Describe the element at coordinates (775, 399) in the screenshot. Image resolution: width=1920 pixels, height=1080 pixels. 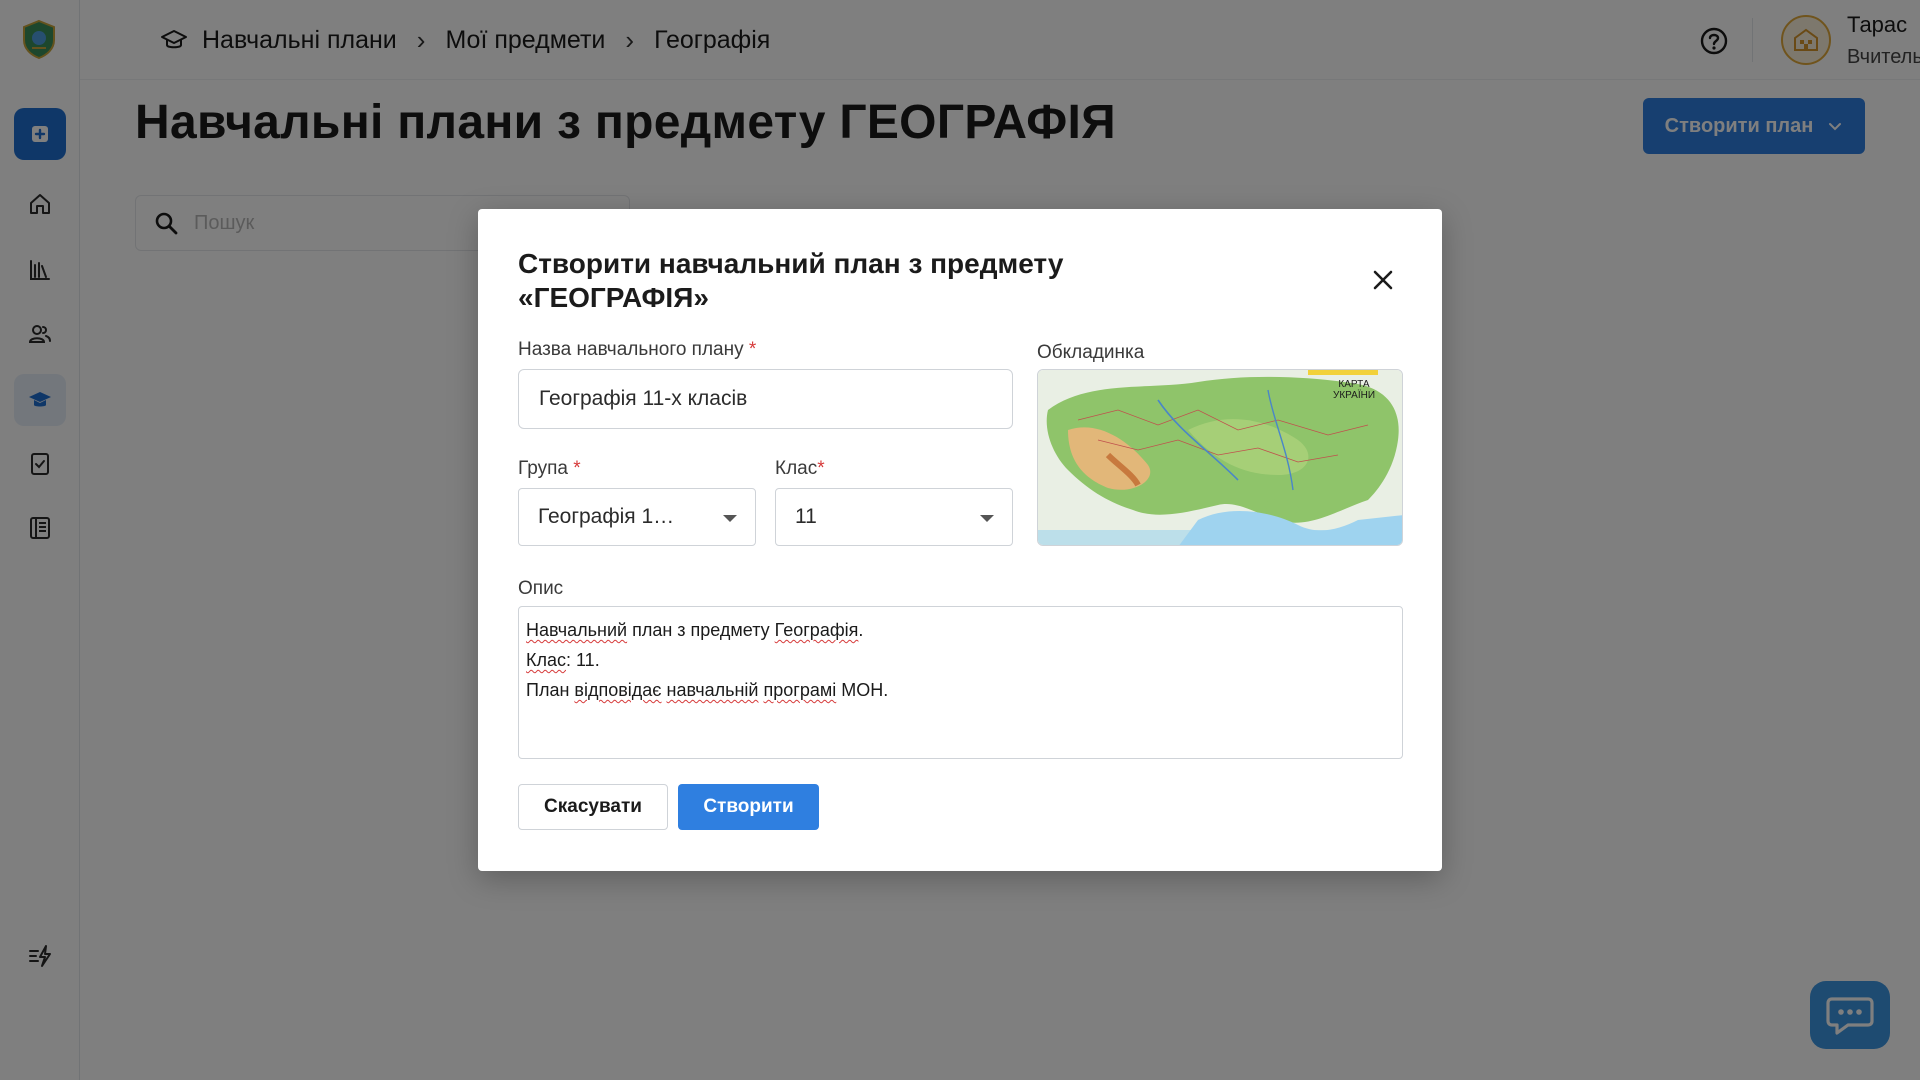
I see `plan-name-input` at that location.